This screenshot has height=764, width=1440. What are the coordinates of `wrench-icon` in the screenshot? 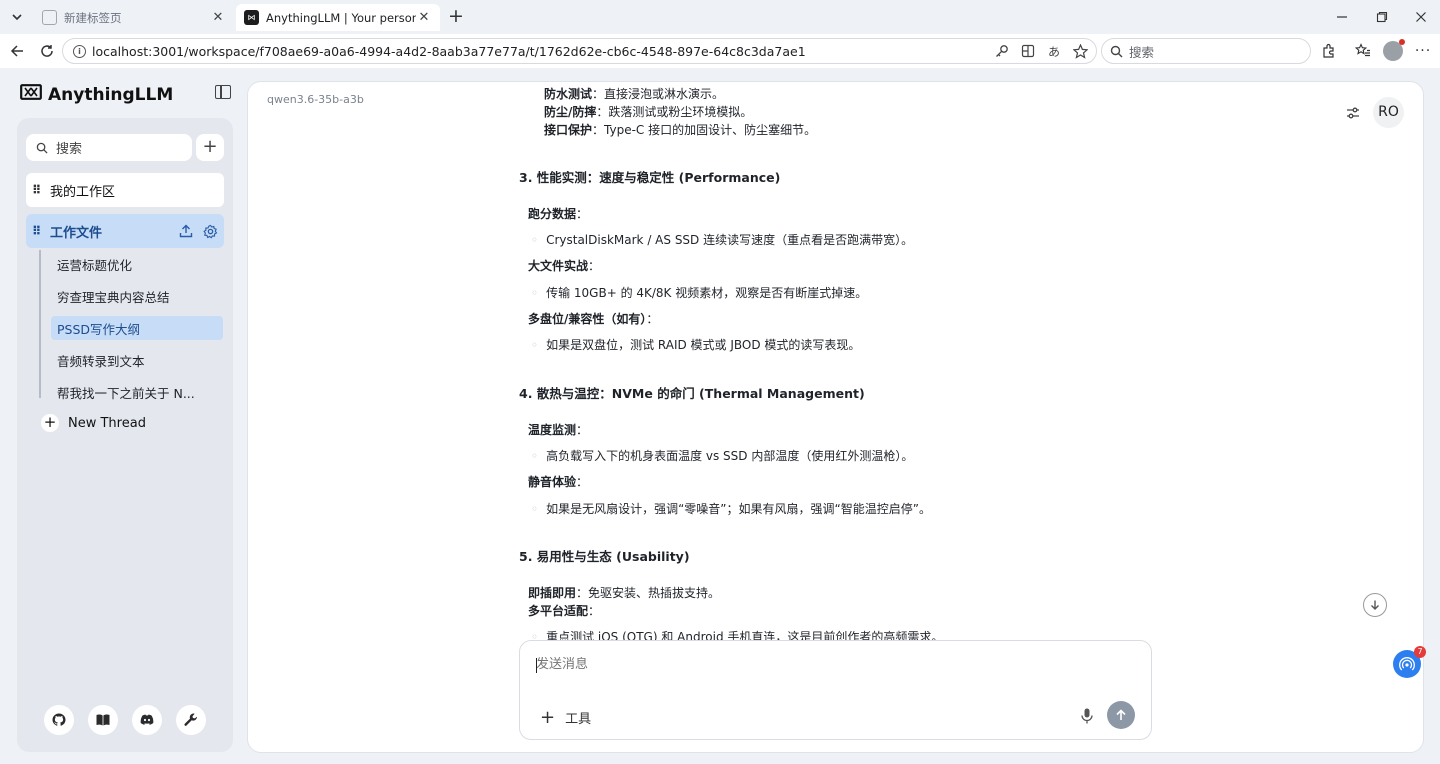 It's located at (191, 720).